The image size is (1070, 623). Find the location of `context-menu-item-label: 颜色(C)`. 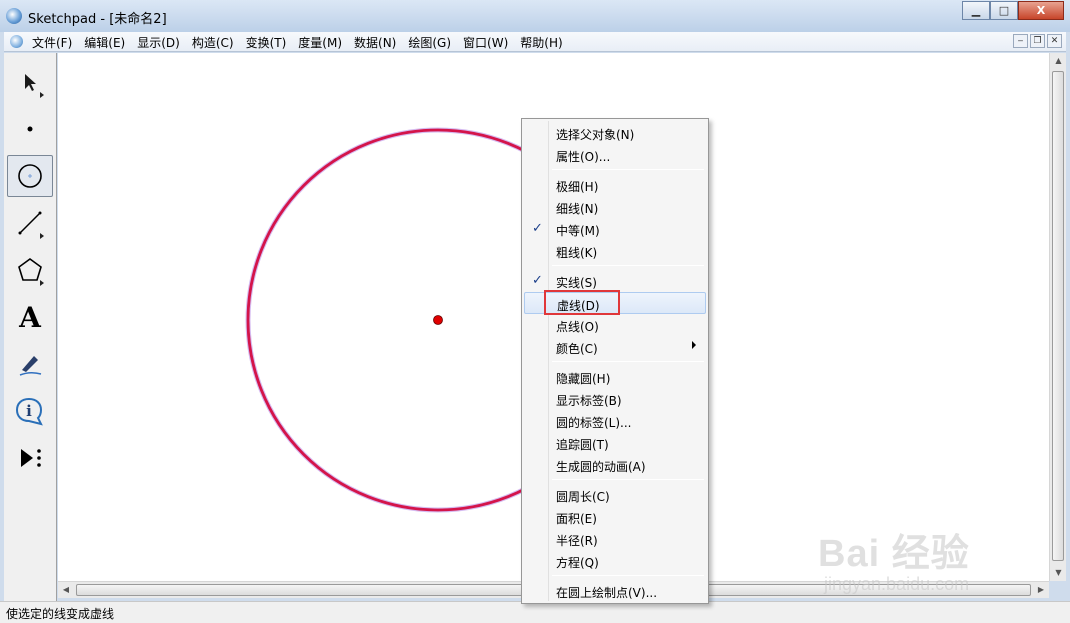

context-menu-item-label: 颜色(C) is located at coordinates (577, 349).